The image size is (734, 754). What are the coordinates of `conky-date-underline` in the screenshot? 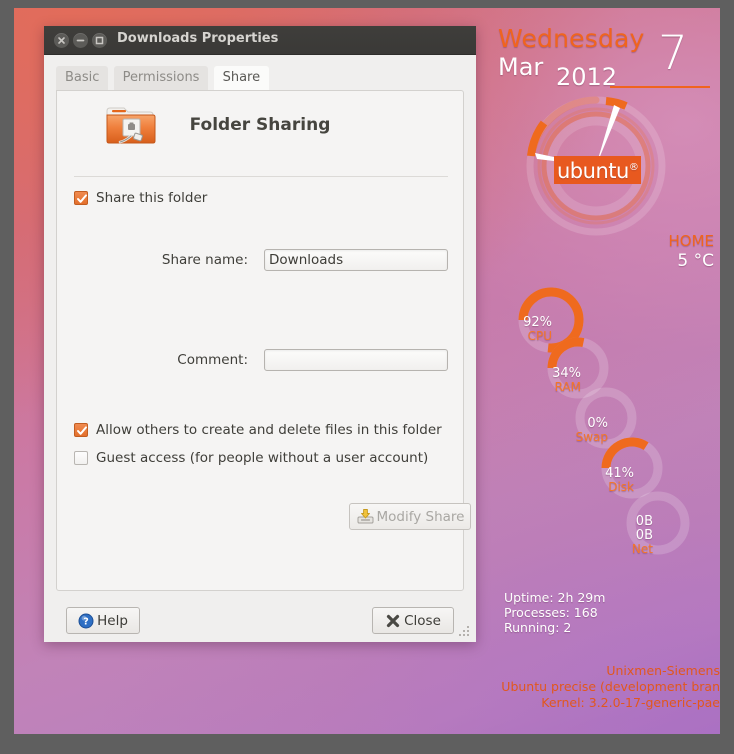 It's located at (660, 87).